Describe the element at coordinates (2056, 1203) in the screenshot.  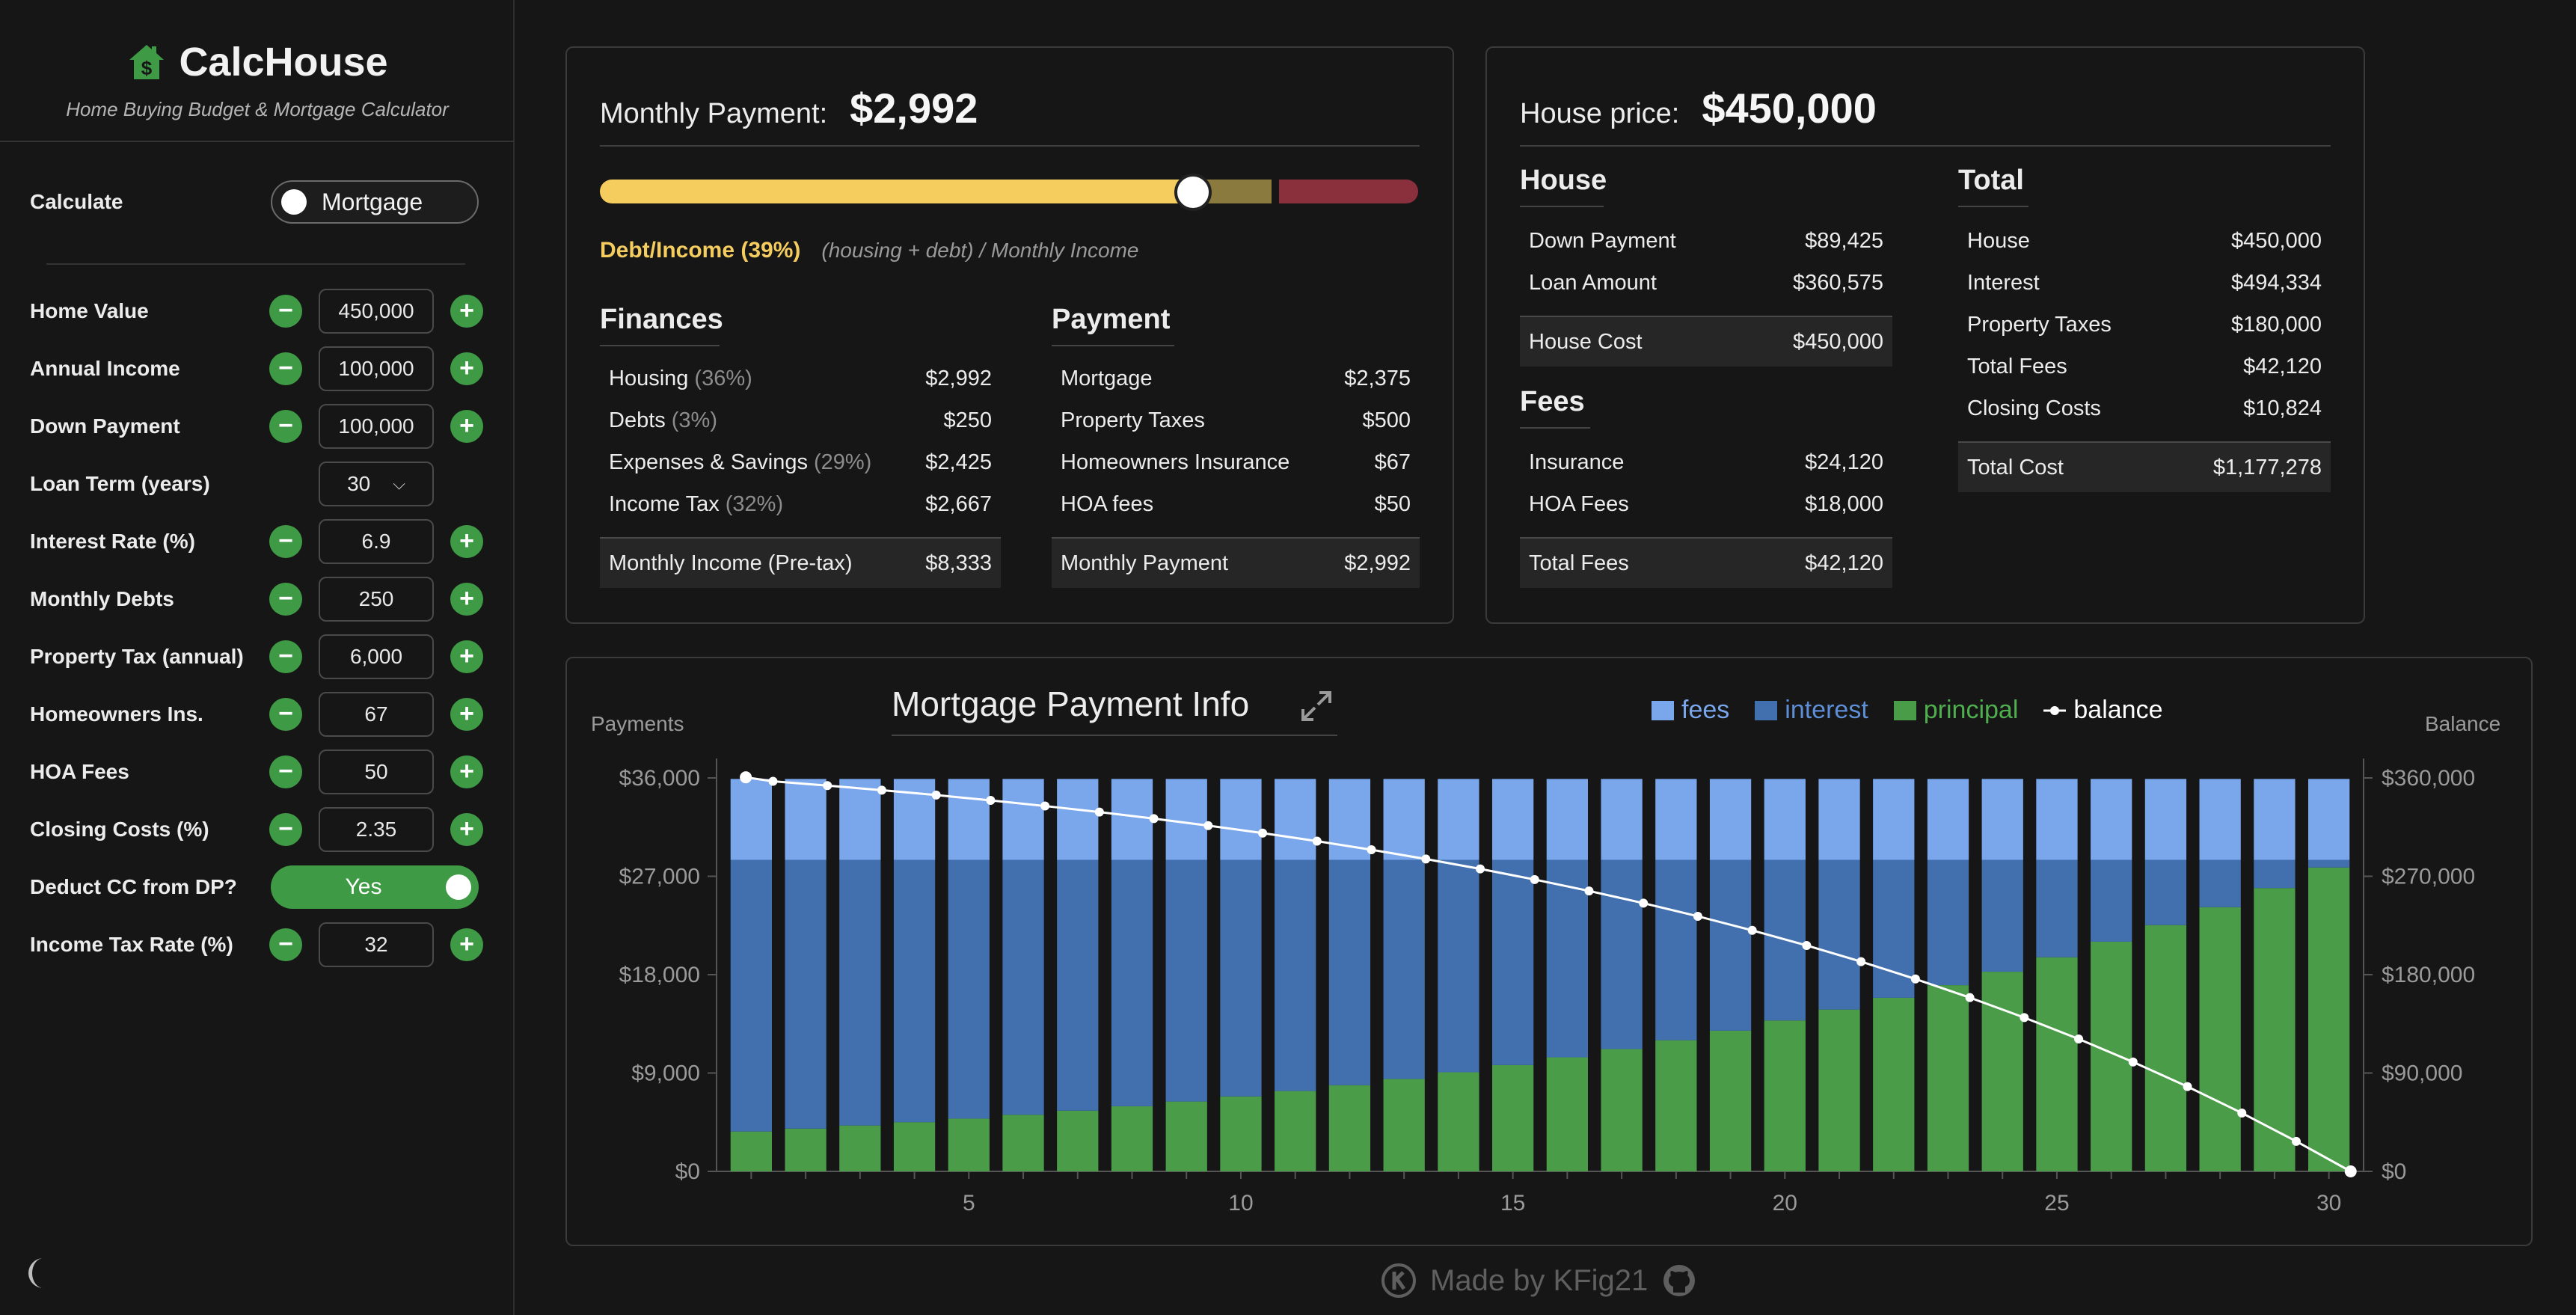
I see `x-tick-label: 25` at that location.